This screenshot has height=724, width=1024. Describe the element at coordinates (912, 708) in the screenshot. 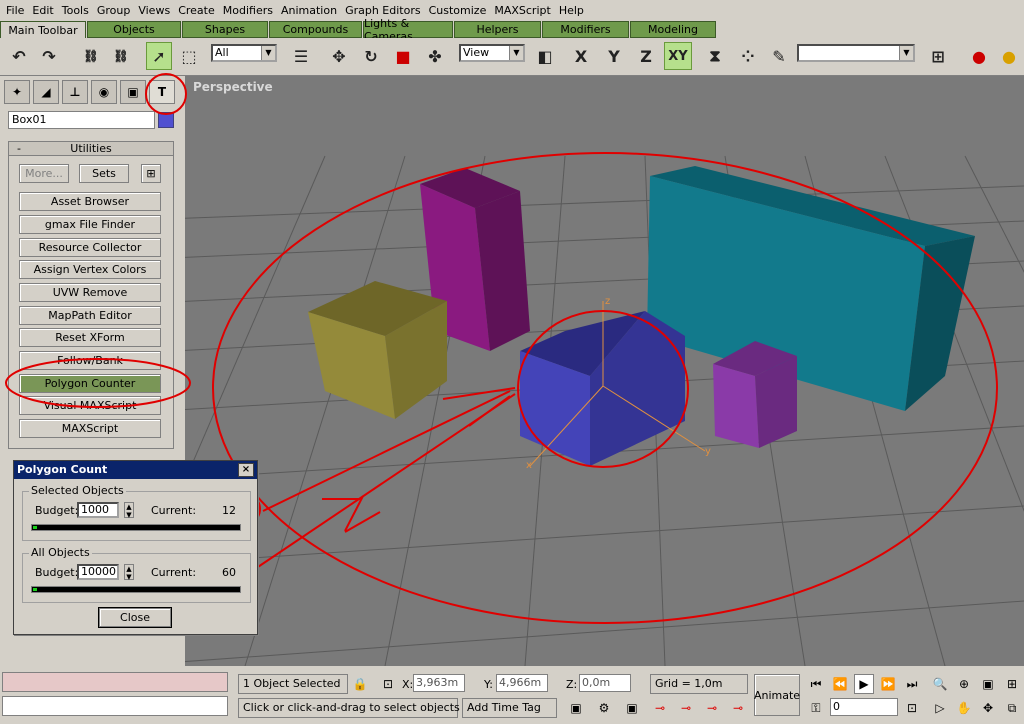

I see `time-config-icon: ⊡` at that location.